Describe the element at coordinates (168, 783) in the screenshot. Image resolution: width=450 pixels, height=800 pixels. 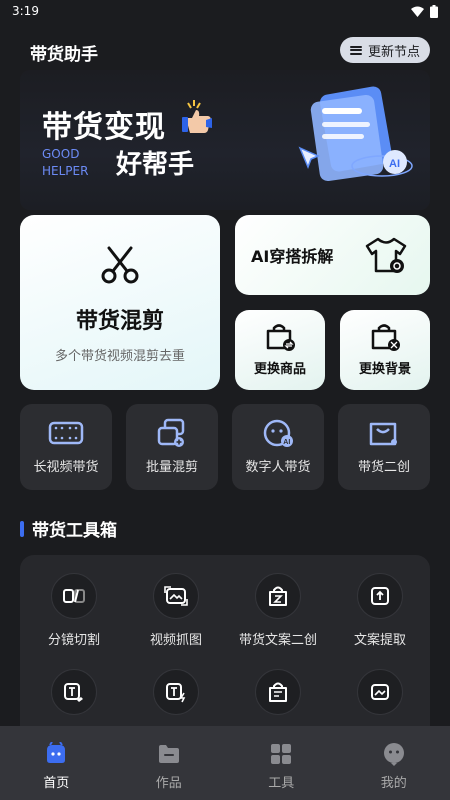
I see `tab-label: 作品` at that location.